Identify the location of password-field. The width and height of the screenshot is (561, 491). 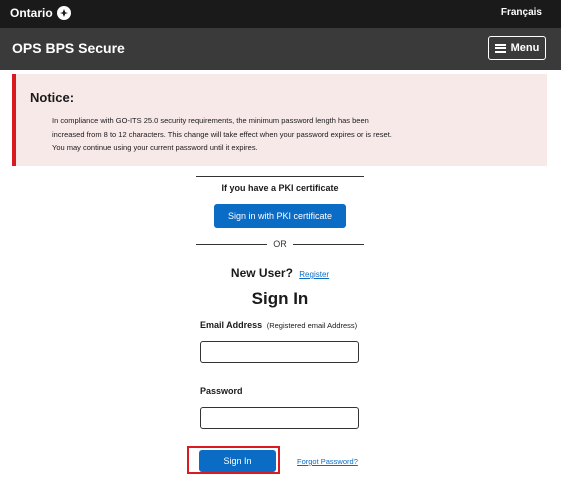
(279, 418).